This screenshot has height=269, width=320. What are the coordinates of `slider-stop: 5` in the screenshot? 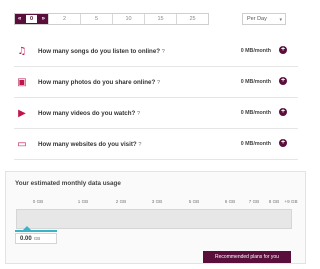 It's located at (97, 19).